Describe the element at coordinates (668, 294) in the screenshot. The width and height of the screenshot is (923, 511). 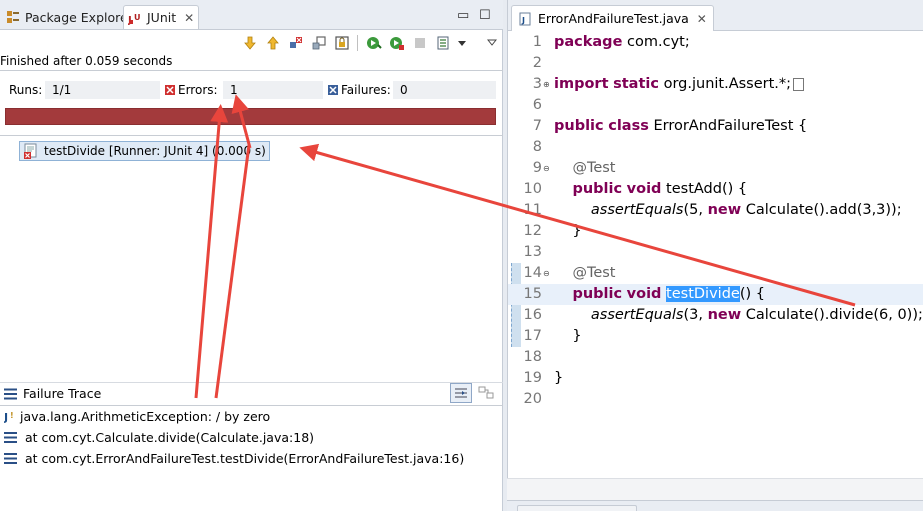
I see `code-text: public void testDivide() {` at that location.